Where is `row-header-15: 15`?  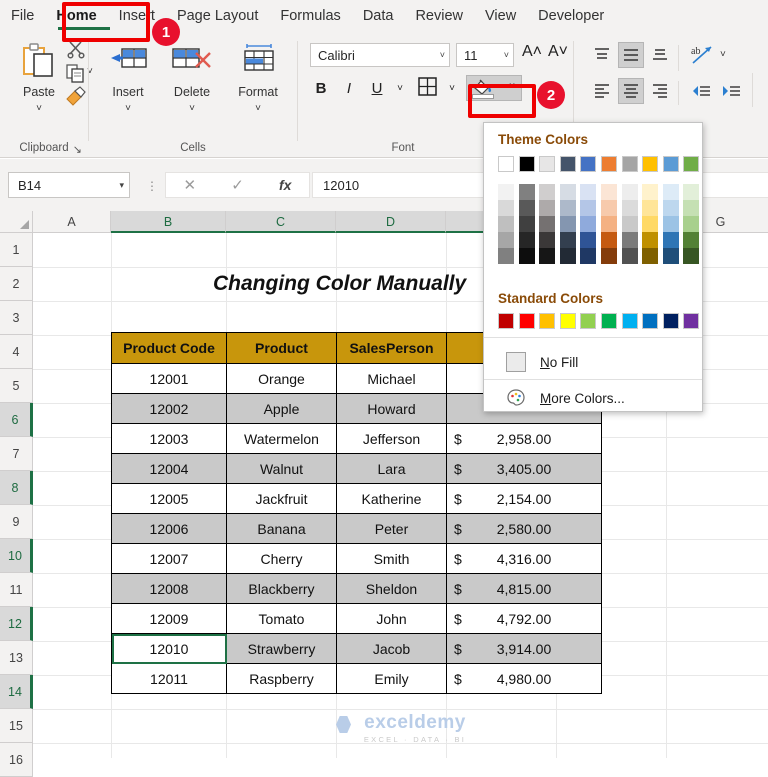 row-header-15: 15 is located at coordinates (16, 726).